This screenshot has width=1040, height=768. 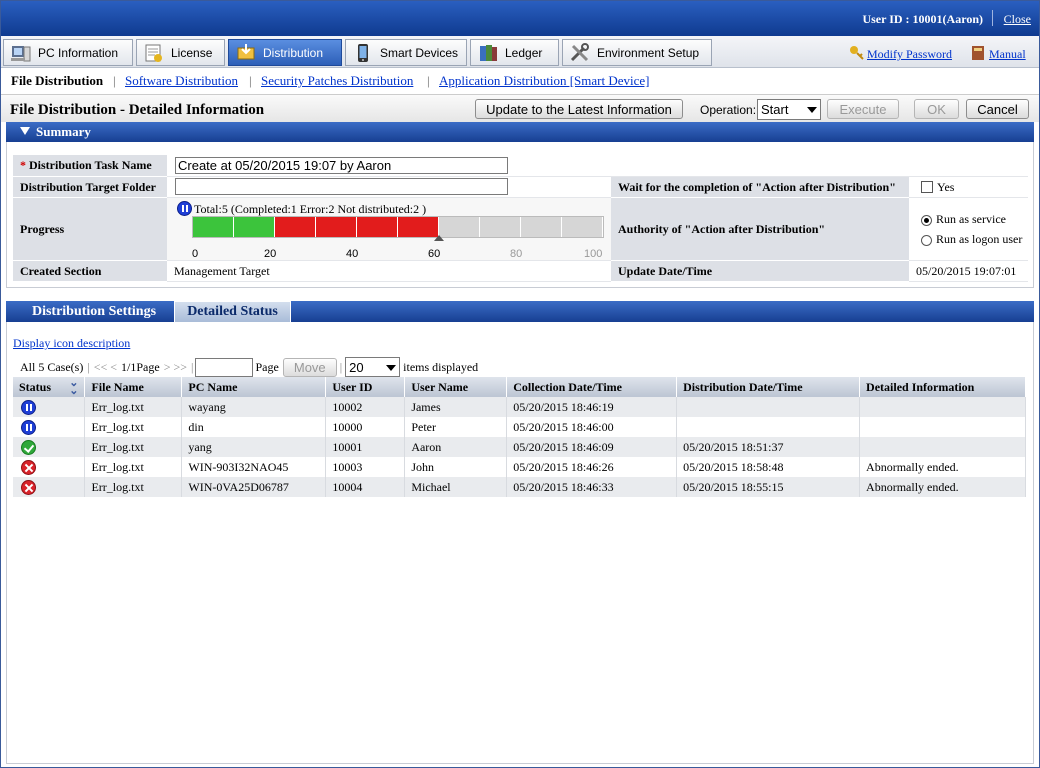 I want to click on cancel-button: Cancel, so click(x=997, y=109).